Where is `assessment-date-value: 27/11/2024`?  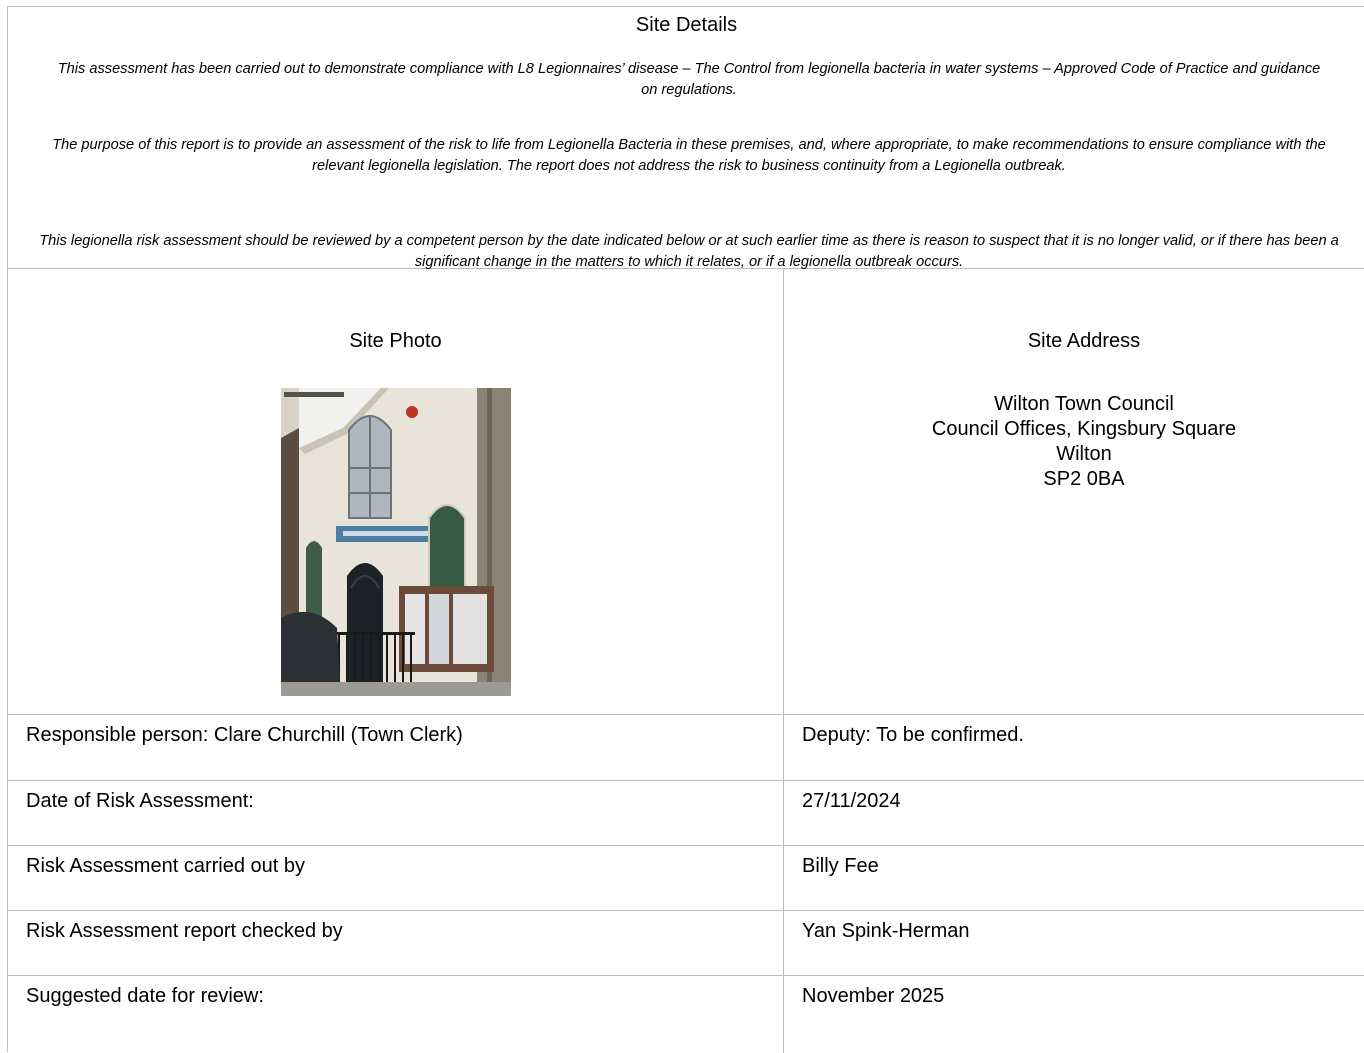 assessment-date-value: 27/11/2024 is located at coordinates (851, 801).